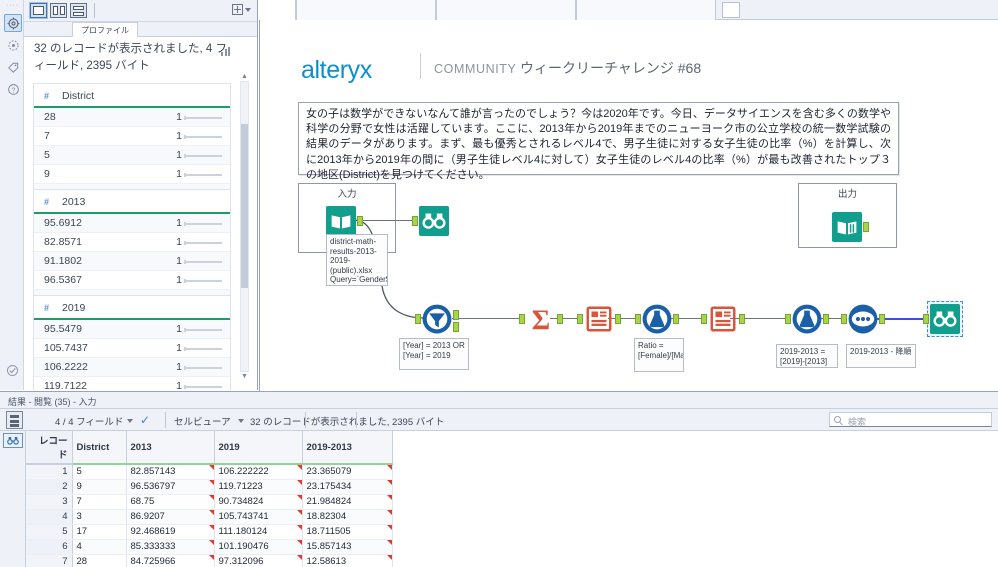 This screenshot has height=567, width=998. Describe the element at coordinates (317, 420) in the screenshot. I see `move-up-icon: ↑` at that location.